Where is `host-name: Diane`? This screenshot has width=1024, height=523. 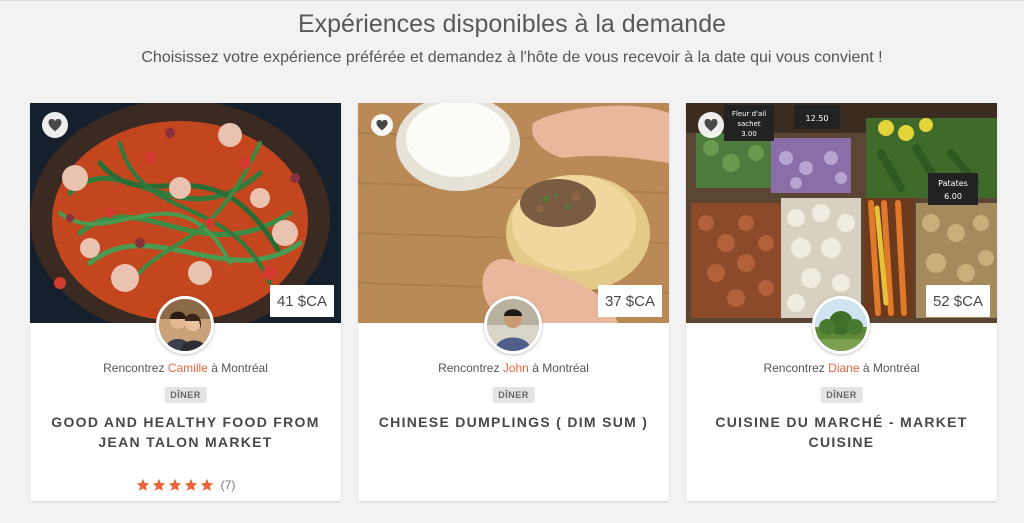
host-name: Diane is located at coordinates (843, 368).